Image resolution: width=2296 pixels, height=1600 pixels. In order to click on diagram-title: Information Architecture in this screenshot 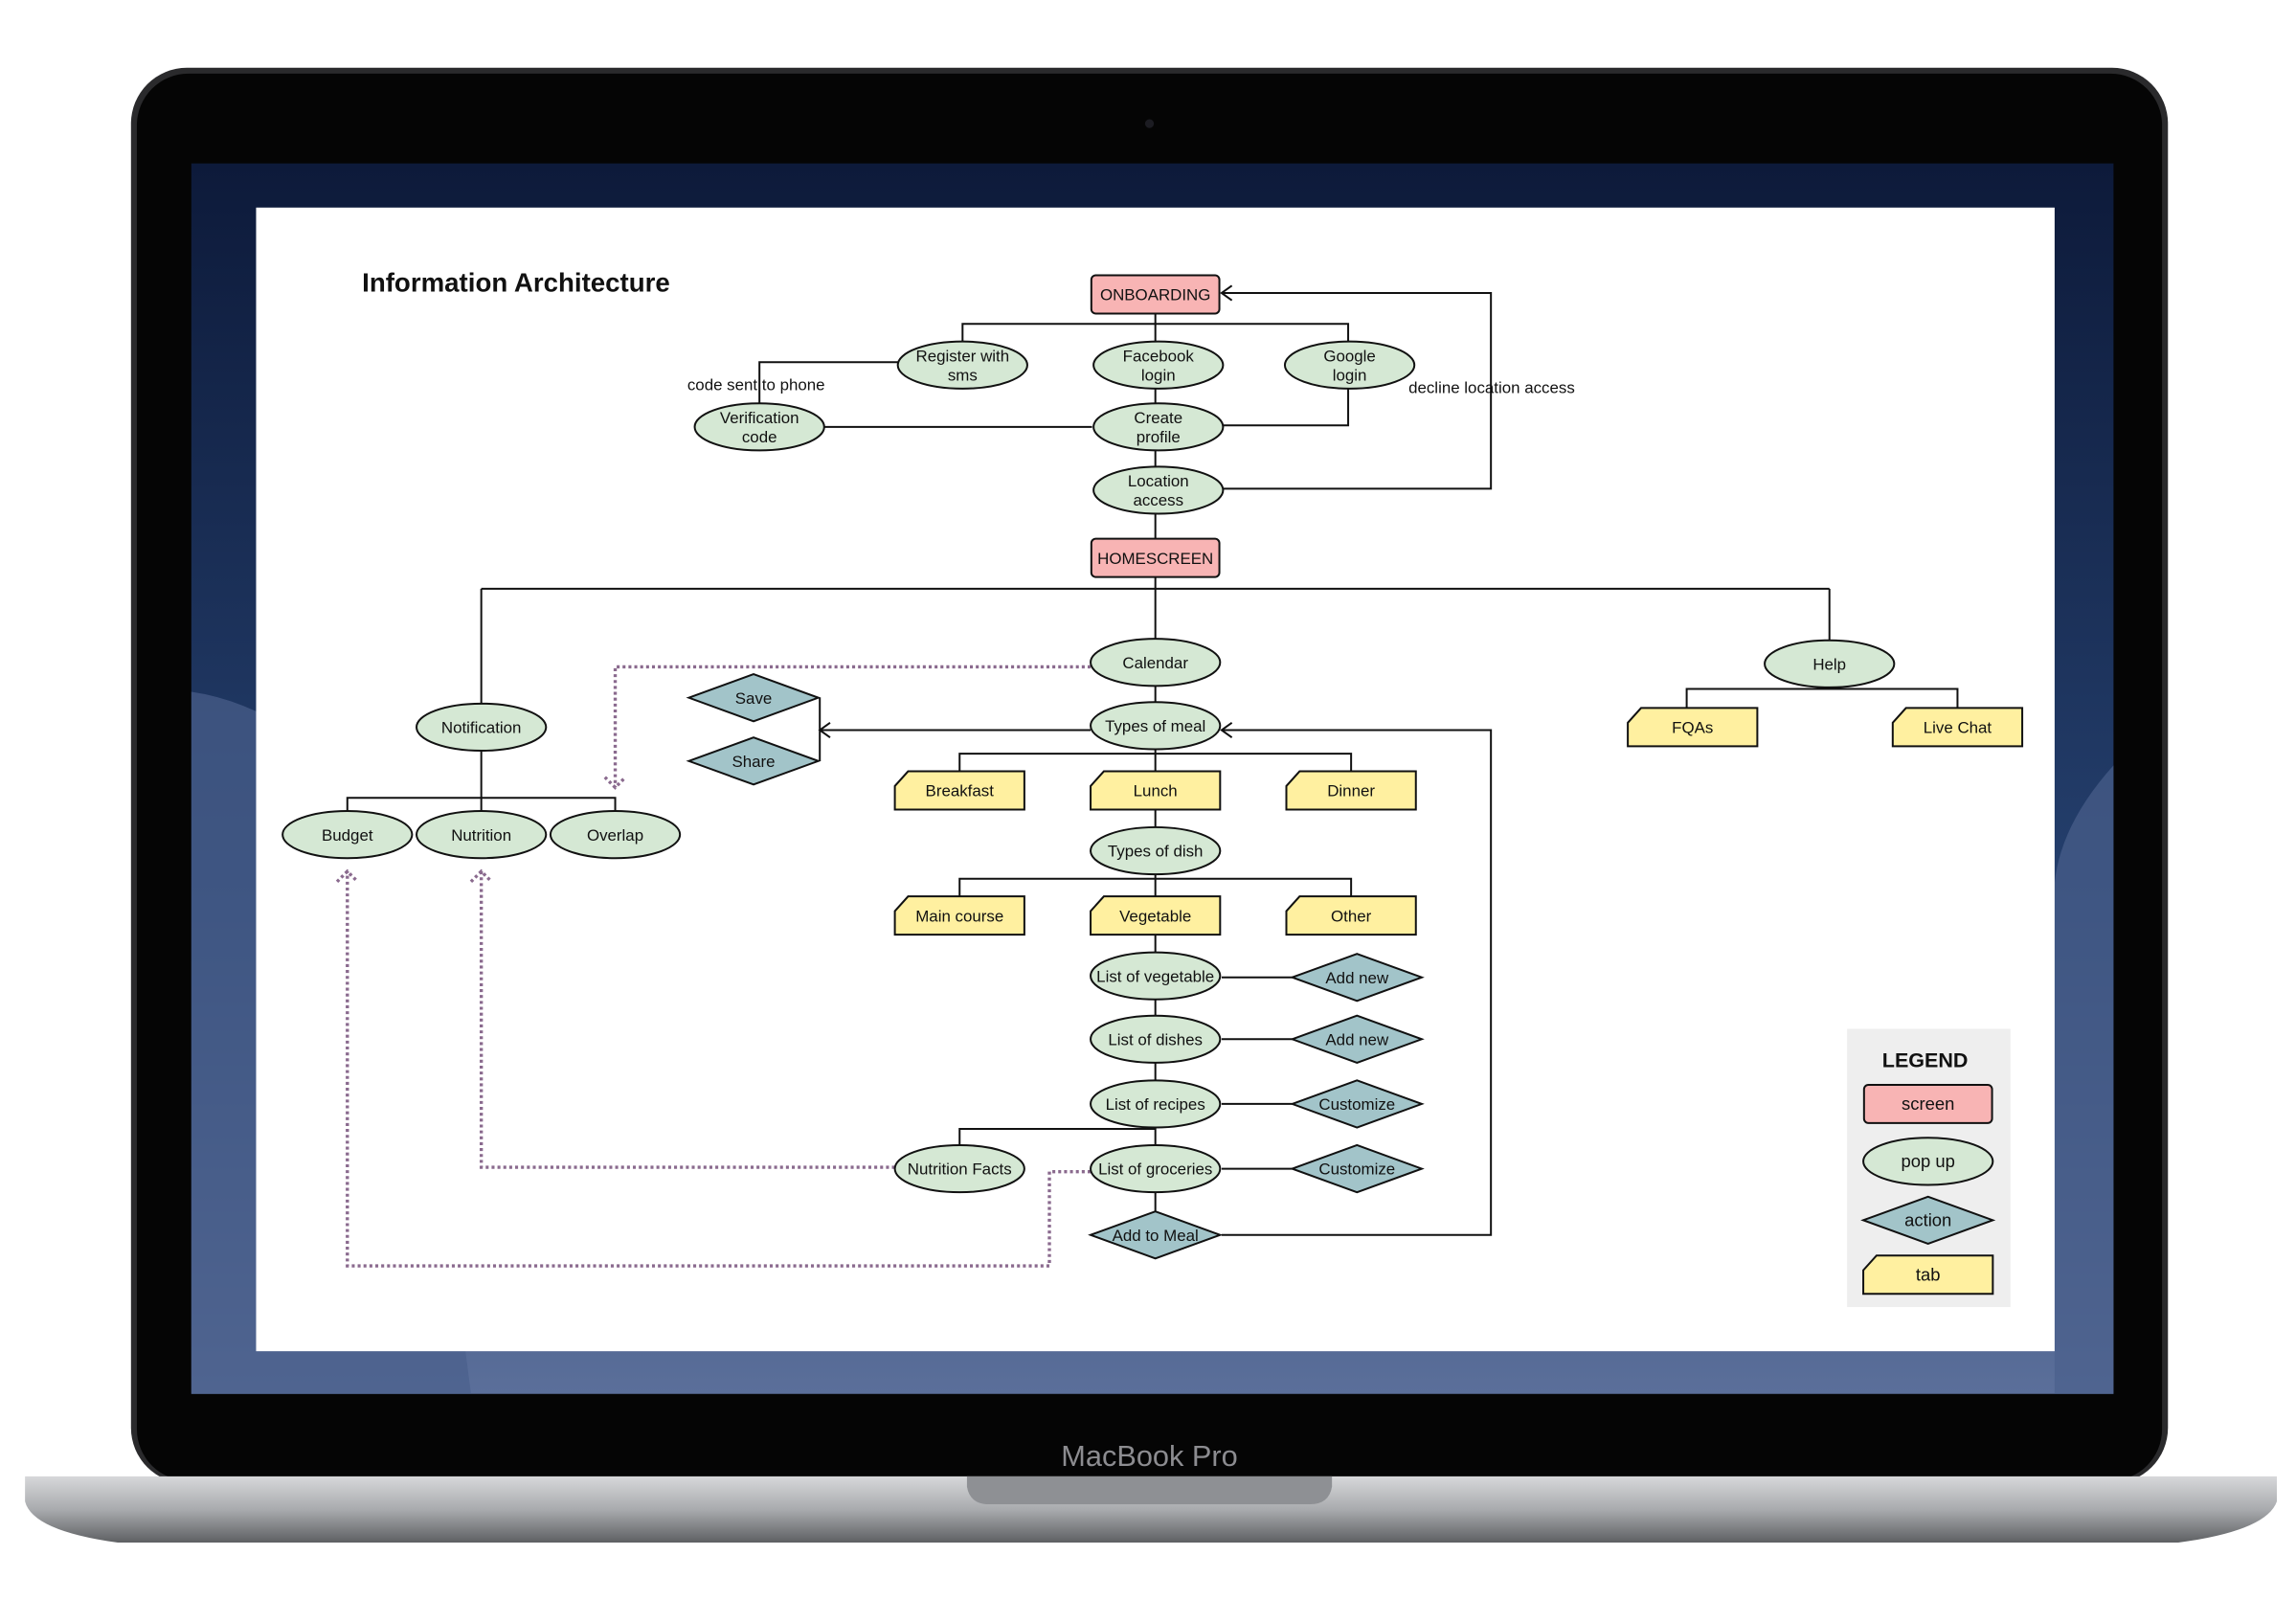, I will do `click(516, 282)`.